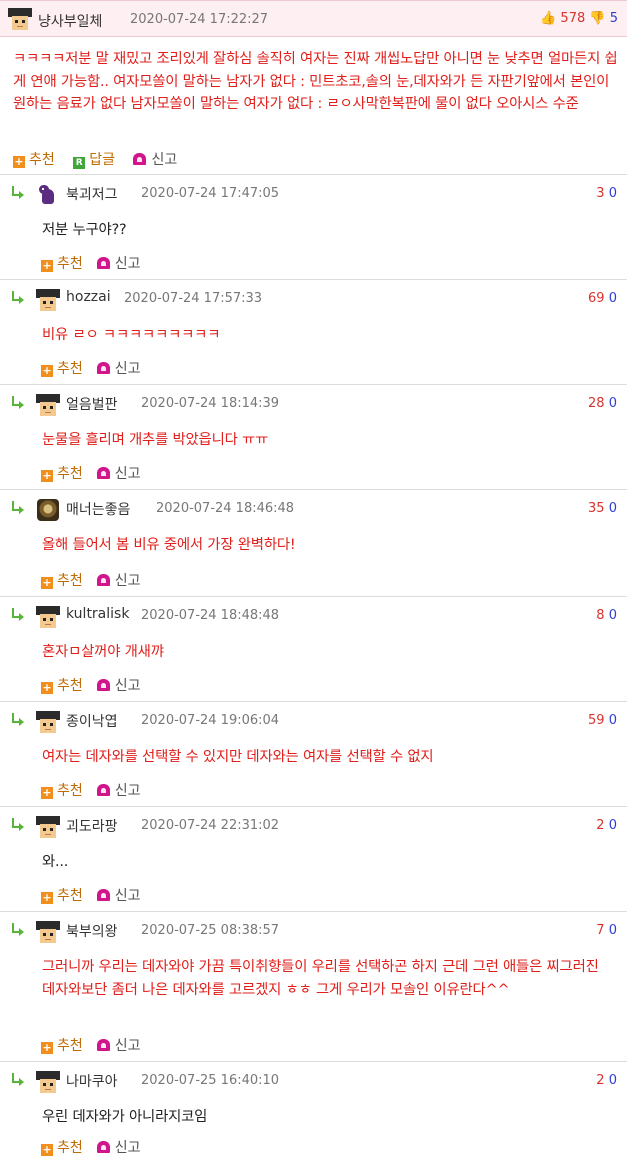  Describe the element at coordinates (596, 403) in the screenshot. I see `comment-upvote-count: 28` at that location.